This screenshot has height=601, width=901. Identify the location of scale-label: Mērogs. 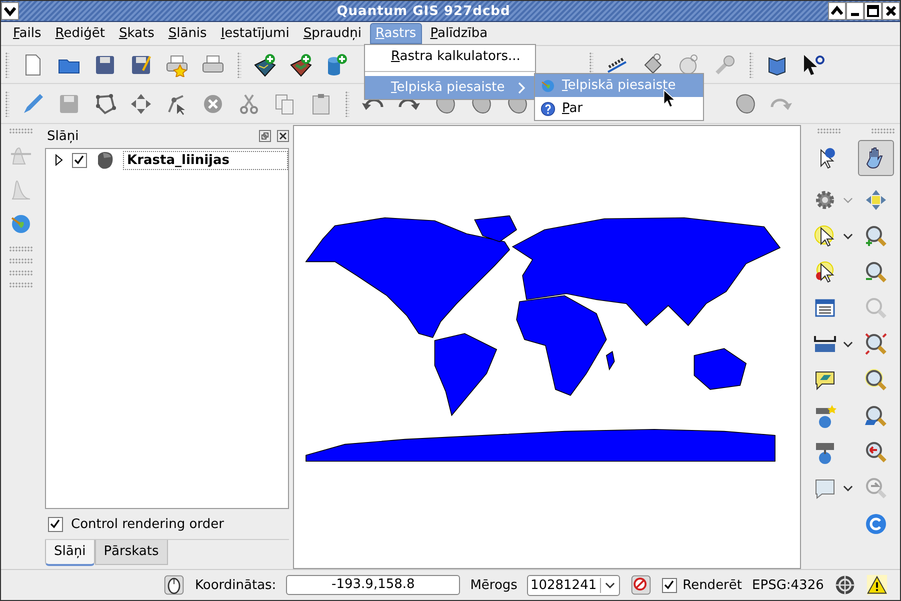
(494, 585).